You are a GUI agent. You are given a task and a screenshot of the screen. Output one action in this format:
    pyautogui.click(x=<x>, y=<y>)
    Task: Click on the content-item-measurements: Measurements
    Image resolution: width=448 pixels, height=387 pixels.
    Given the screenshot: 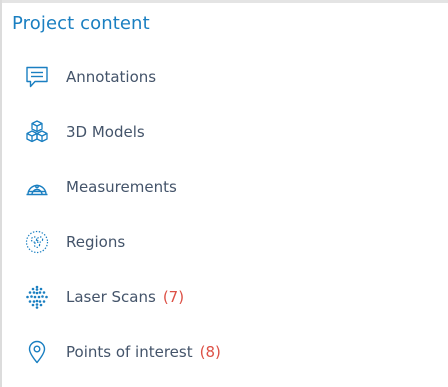 What is the action you would take?
    pyautogui.click(x=100, y=187)
    